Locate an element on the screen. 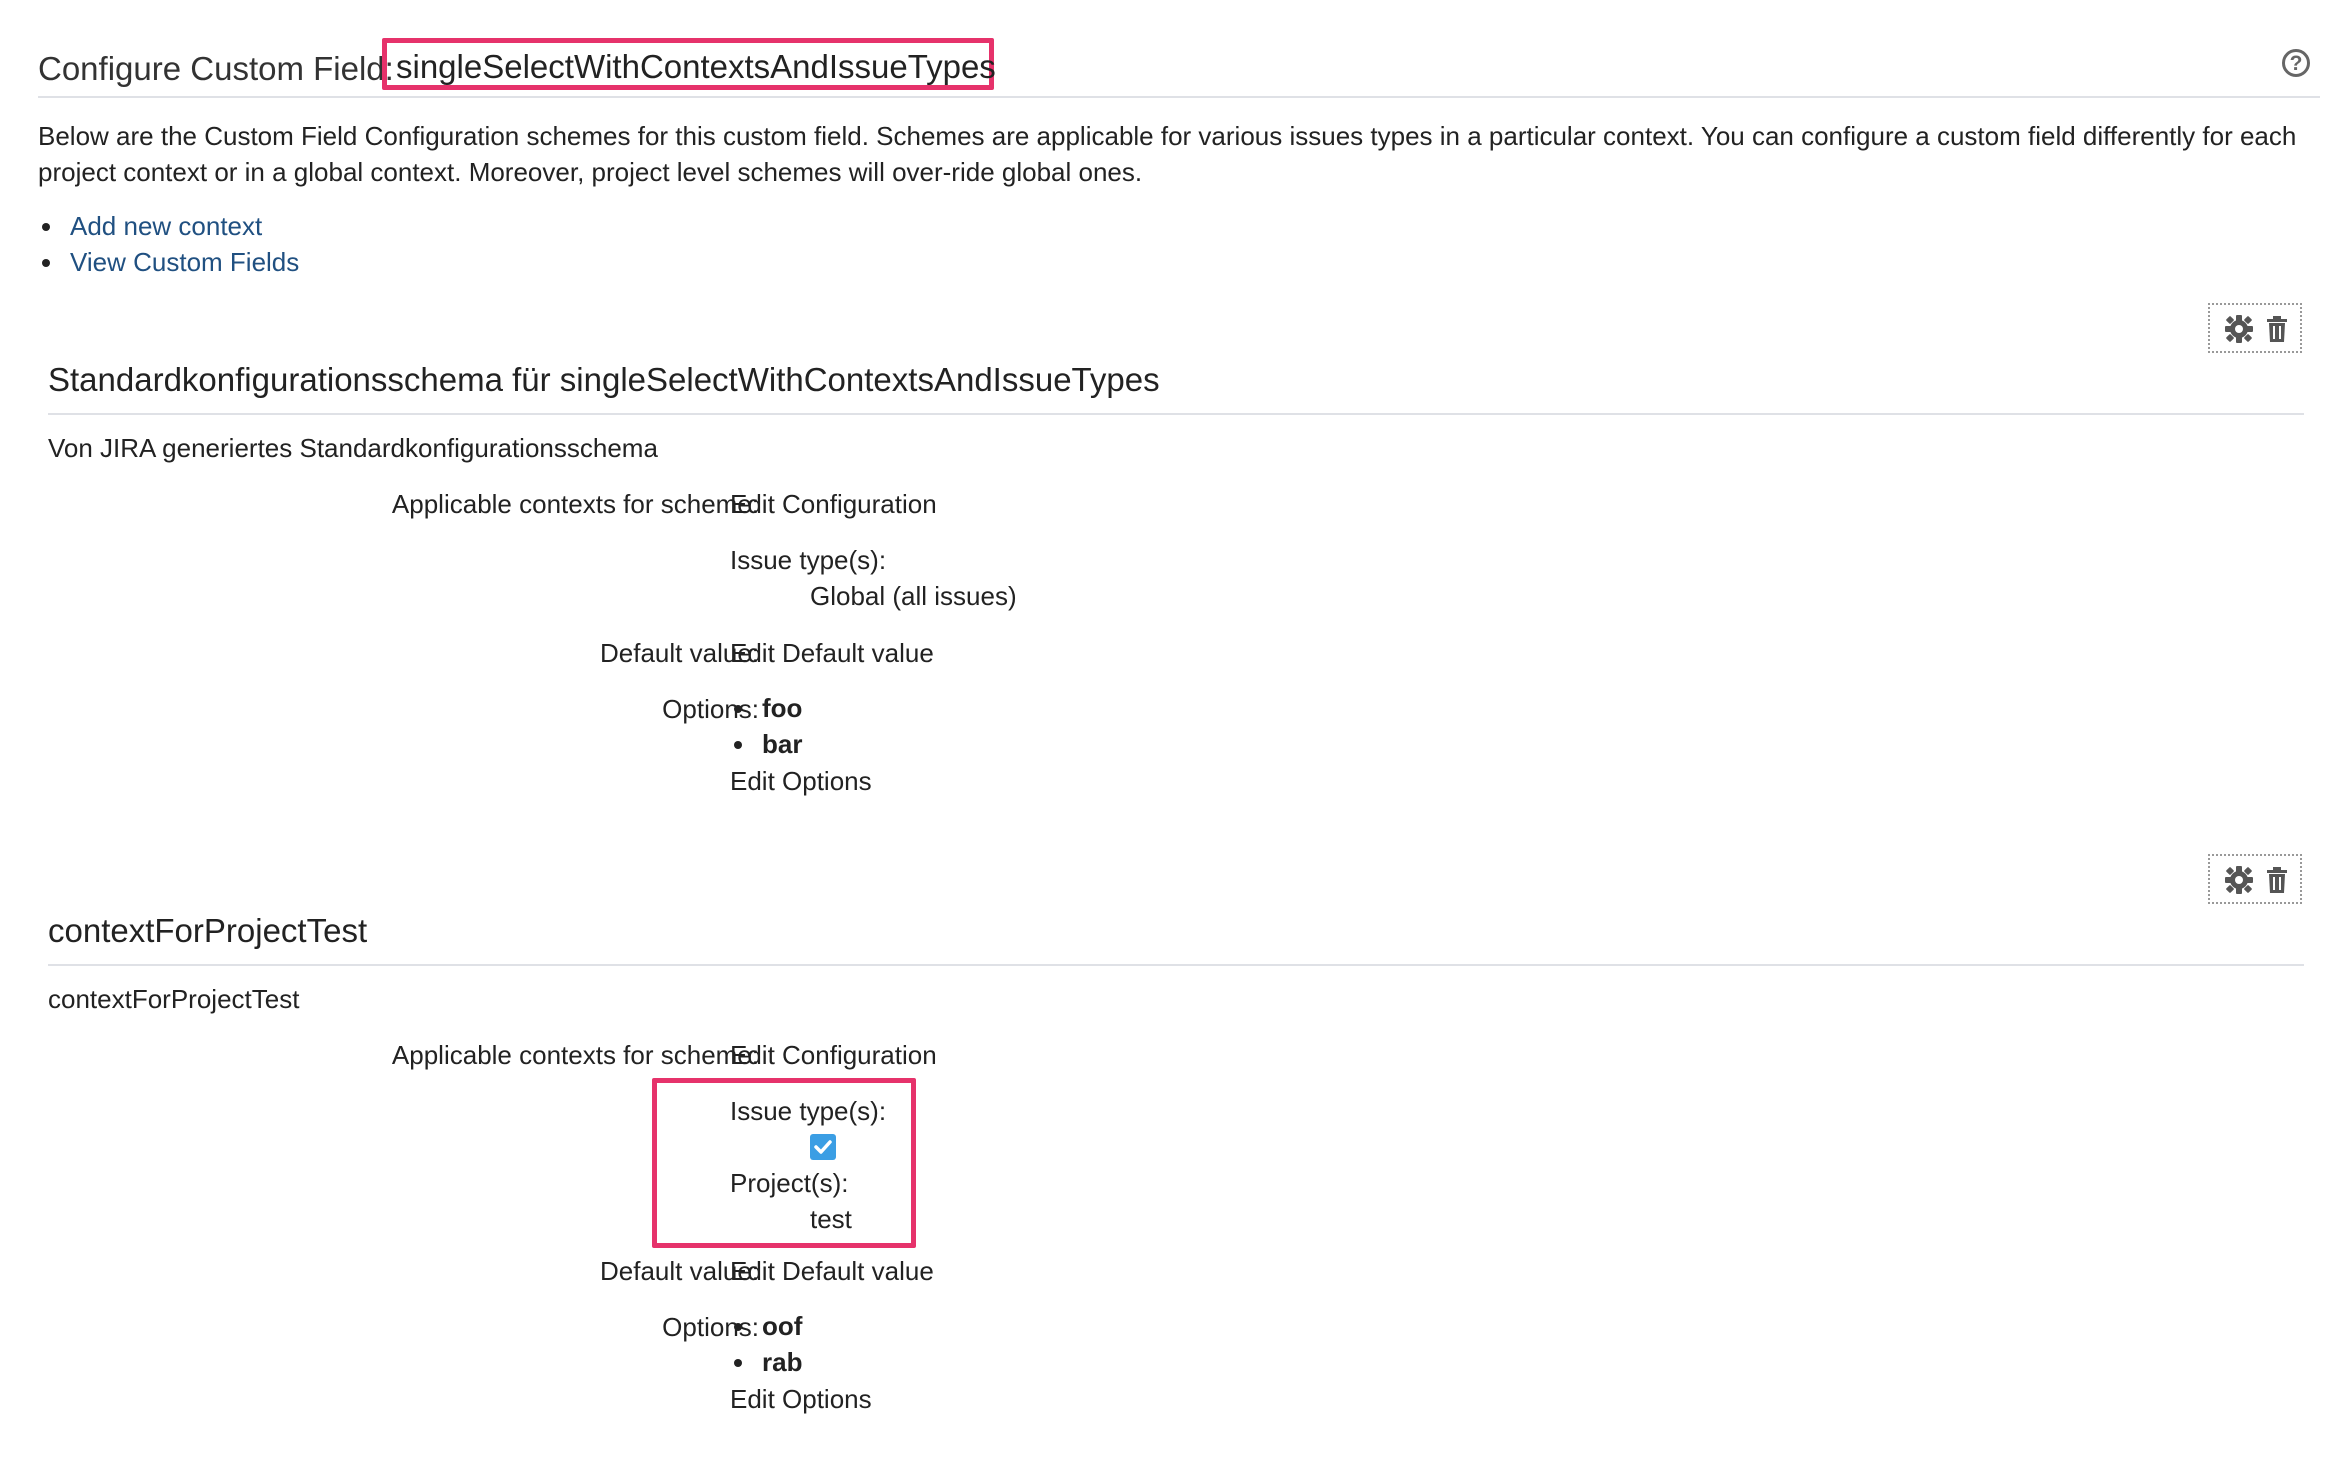 The width and height of the screenshot is (2344, 1458). field-name-highlight: singleSelectWithContextsAndIssueTypes is located at coordinates (689, 64).